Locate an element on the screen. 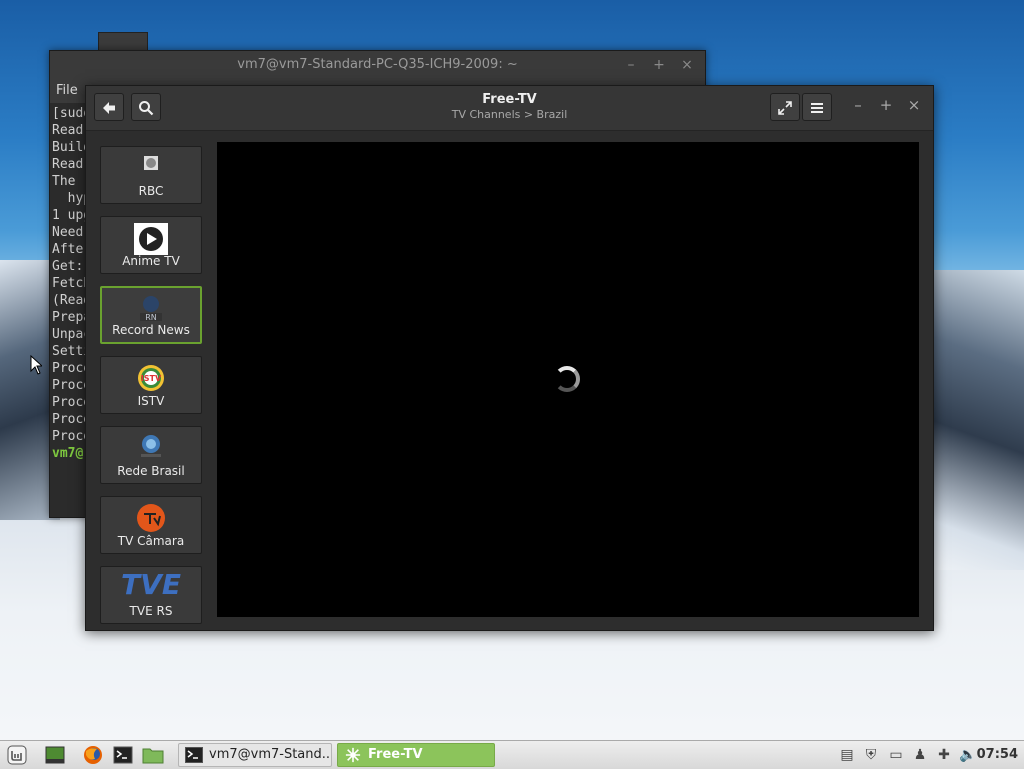 Image resolution: width=1024 pixels, height=769 pixels. rede-brasil-logo-icon is located at coordinates (151, 446).